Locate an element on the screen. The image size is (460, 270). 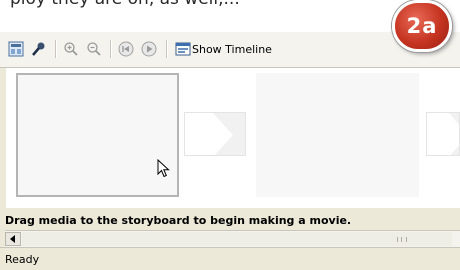
mouse-cursor-icon is located at coordinates (164, 170).